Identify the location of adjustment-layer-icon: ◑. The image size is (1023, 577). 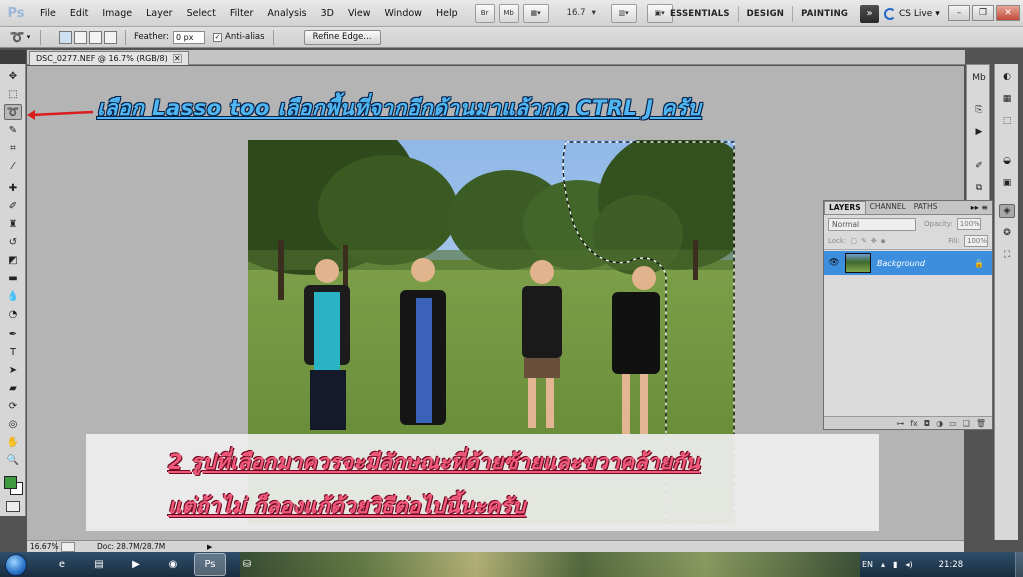
(939, 423).